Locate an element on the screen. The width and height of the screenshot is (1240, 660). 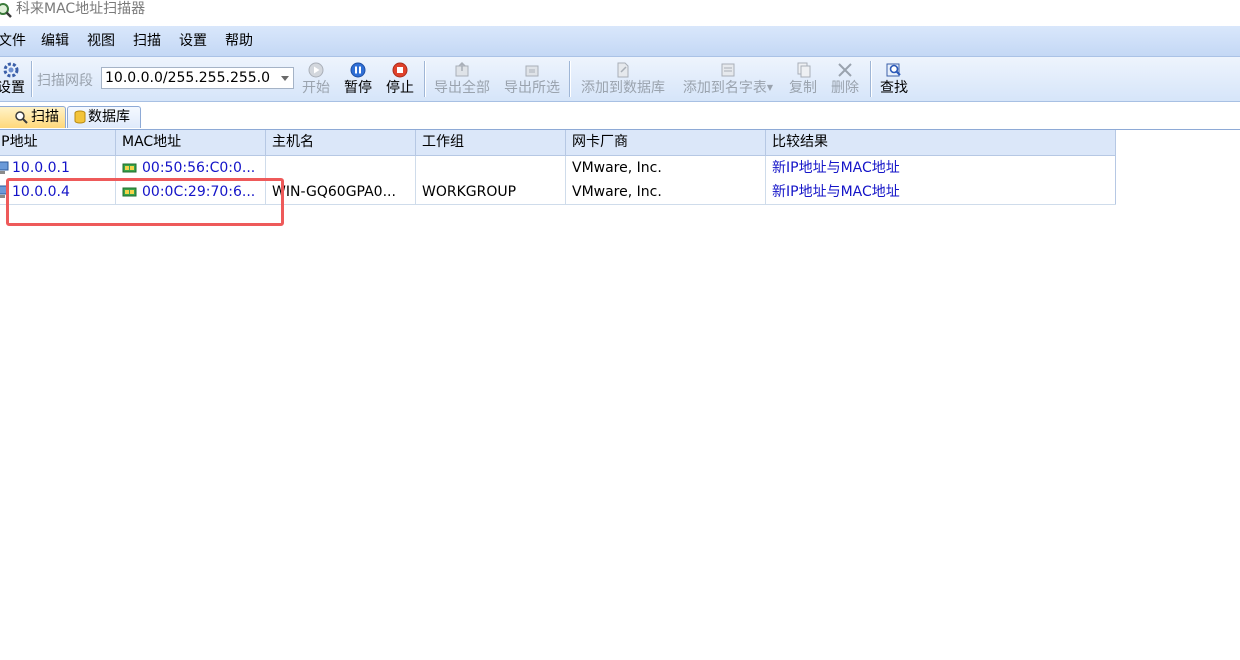
database-icon is located at coordinates (80, 117).